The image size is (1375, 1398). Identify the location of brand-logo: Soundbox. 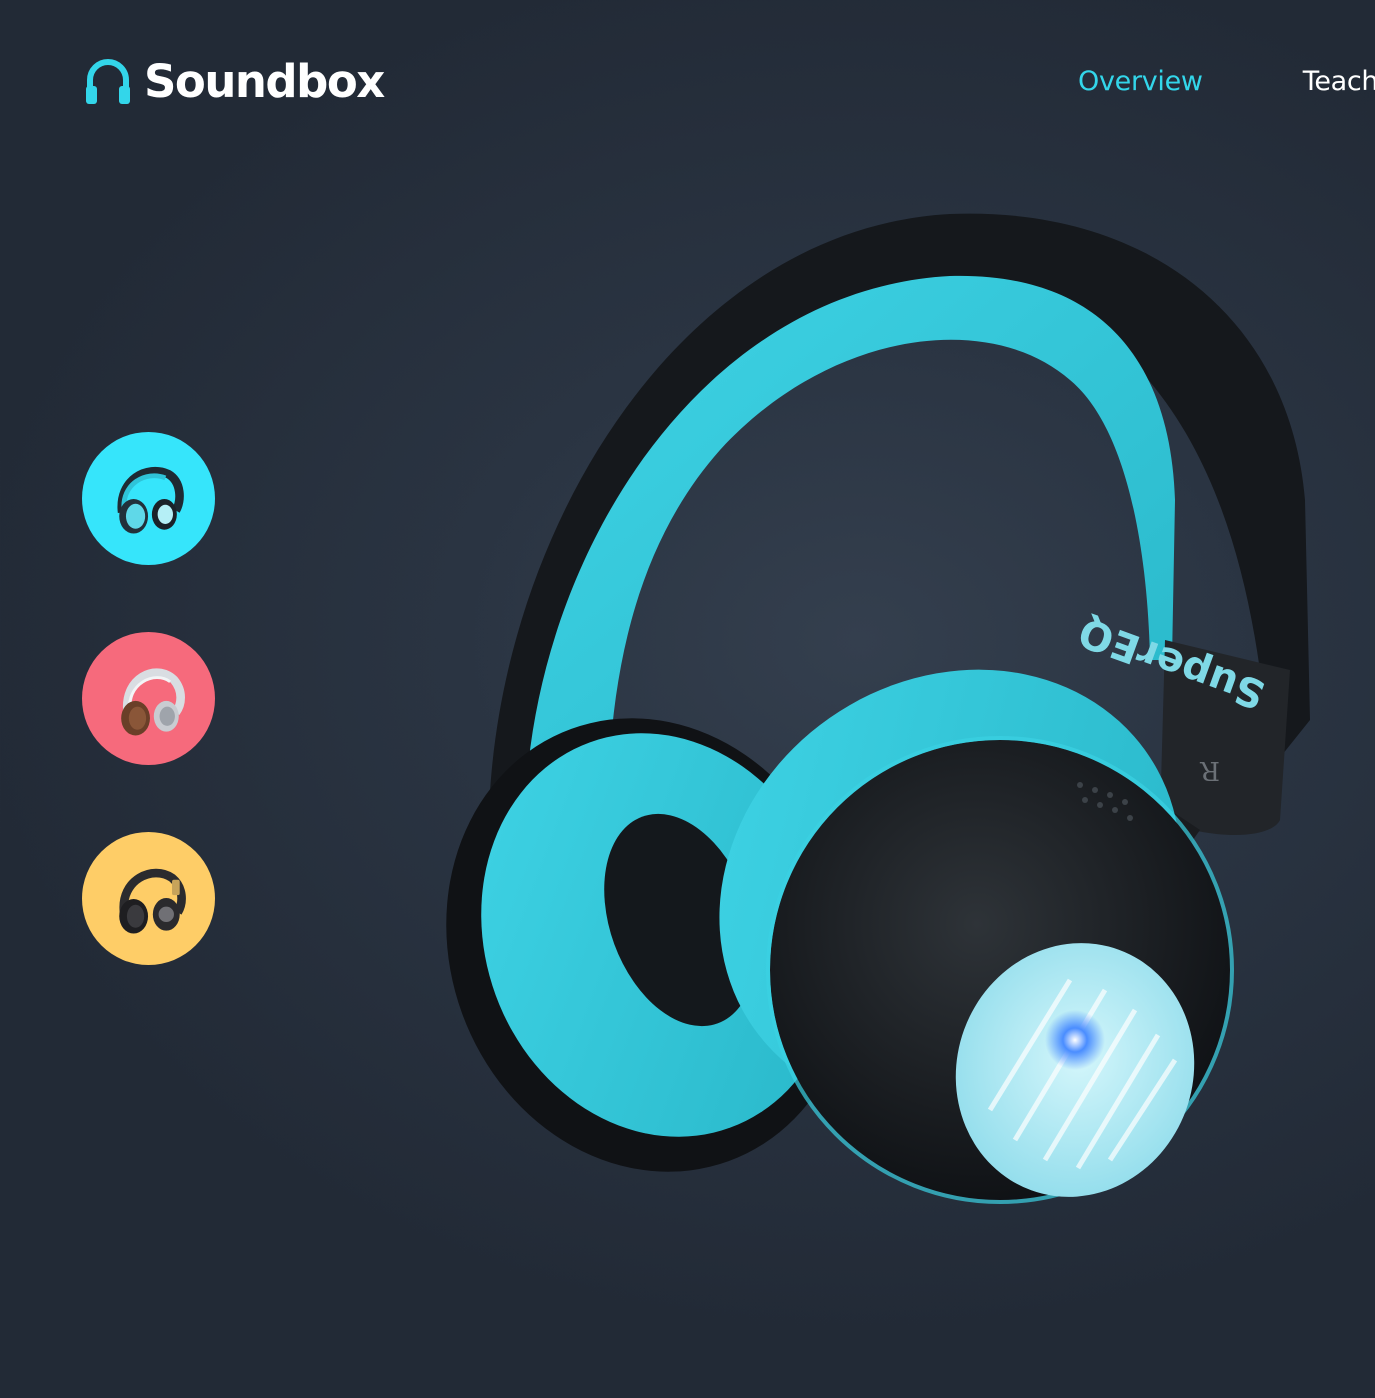
(234, 81).